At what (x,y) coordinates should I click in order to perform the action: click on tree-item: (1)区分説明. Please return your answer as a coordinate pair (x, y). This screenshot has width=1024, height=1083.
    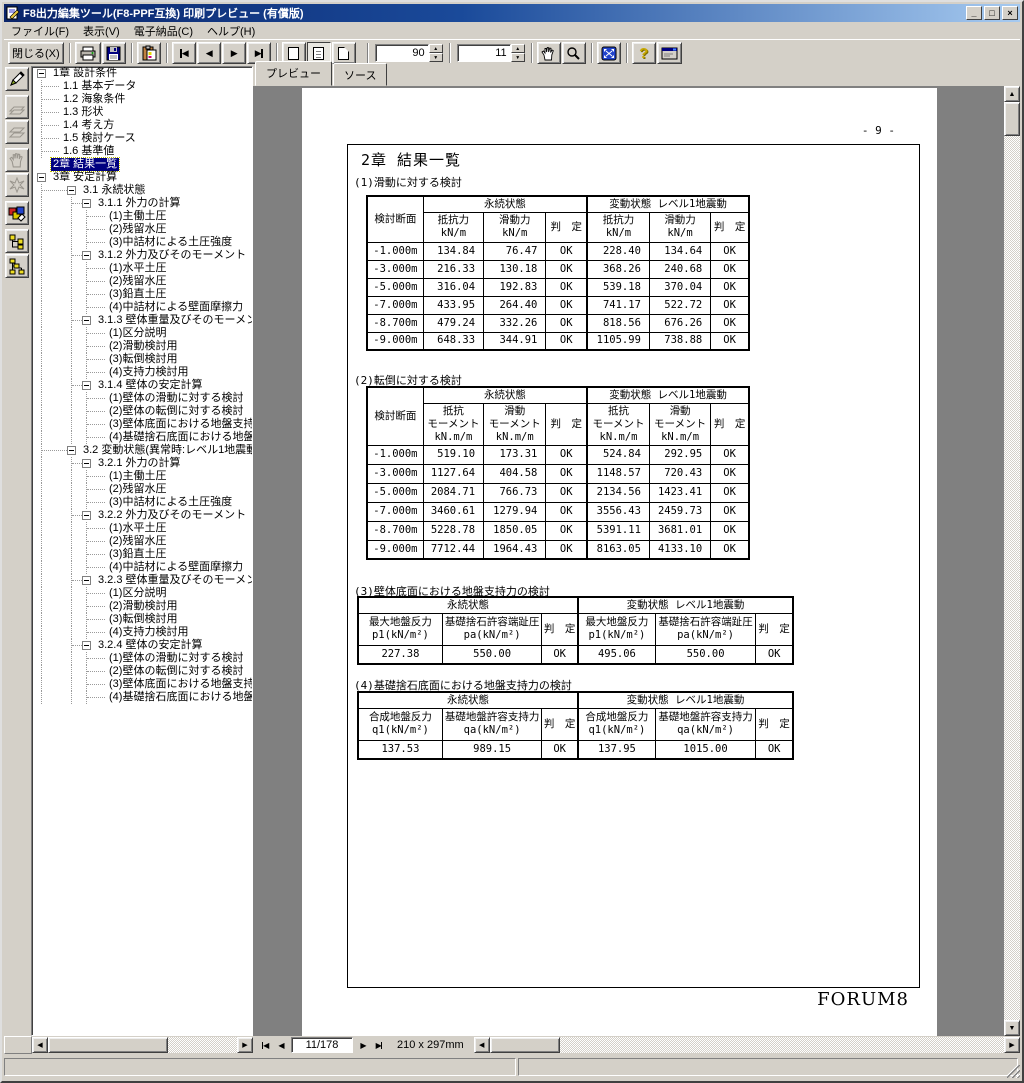
    Looking at the image, I should click on (142, 593).